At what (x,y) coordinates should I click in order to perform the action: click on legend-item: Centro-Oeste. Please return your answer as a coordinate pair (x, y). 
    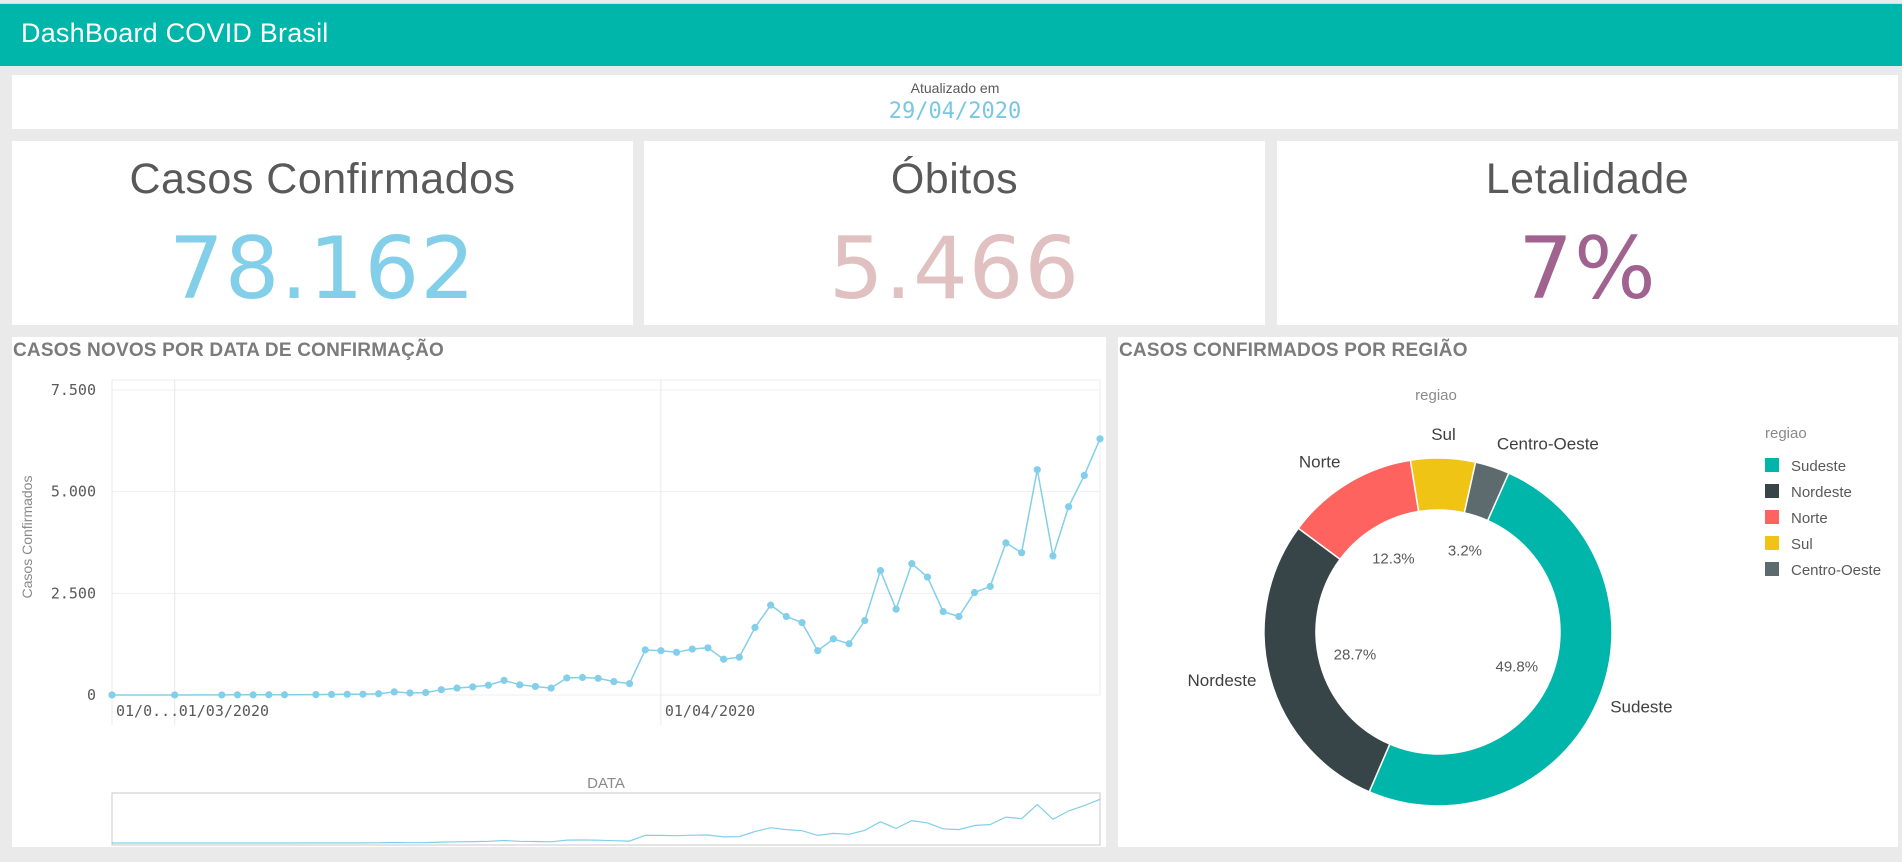
    Looking at the image, I should click on (1823, 570).